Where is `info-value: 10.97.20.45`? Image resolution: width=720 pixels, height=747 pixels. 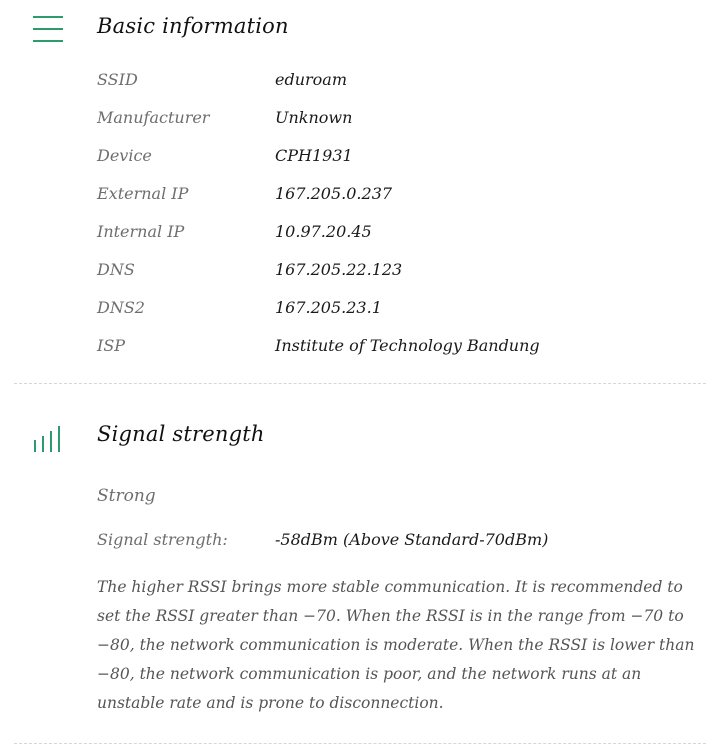
info-value: 10.97.20.45 is located at coordinates (323, 231).